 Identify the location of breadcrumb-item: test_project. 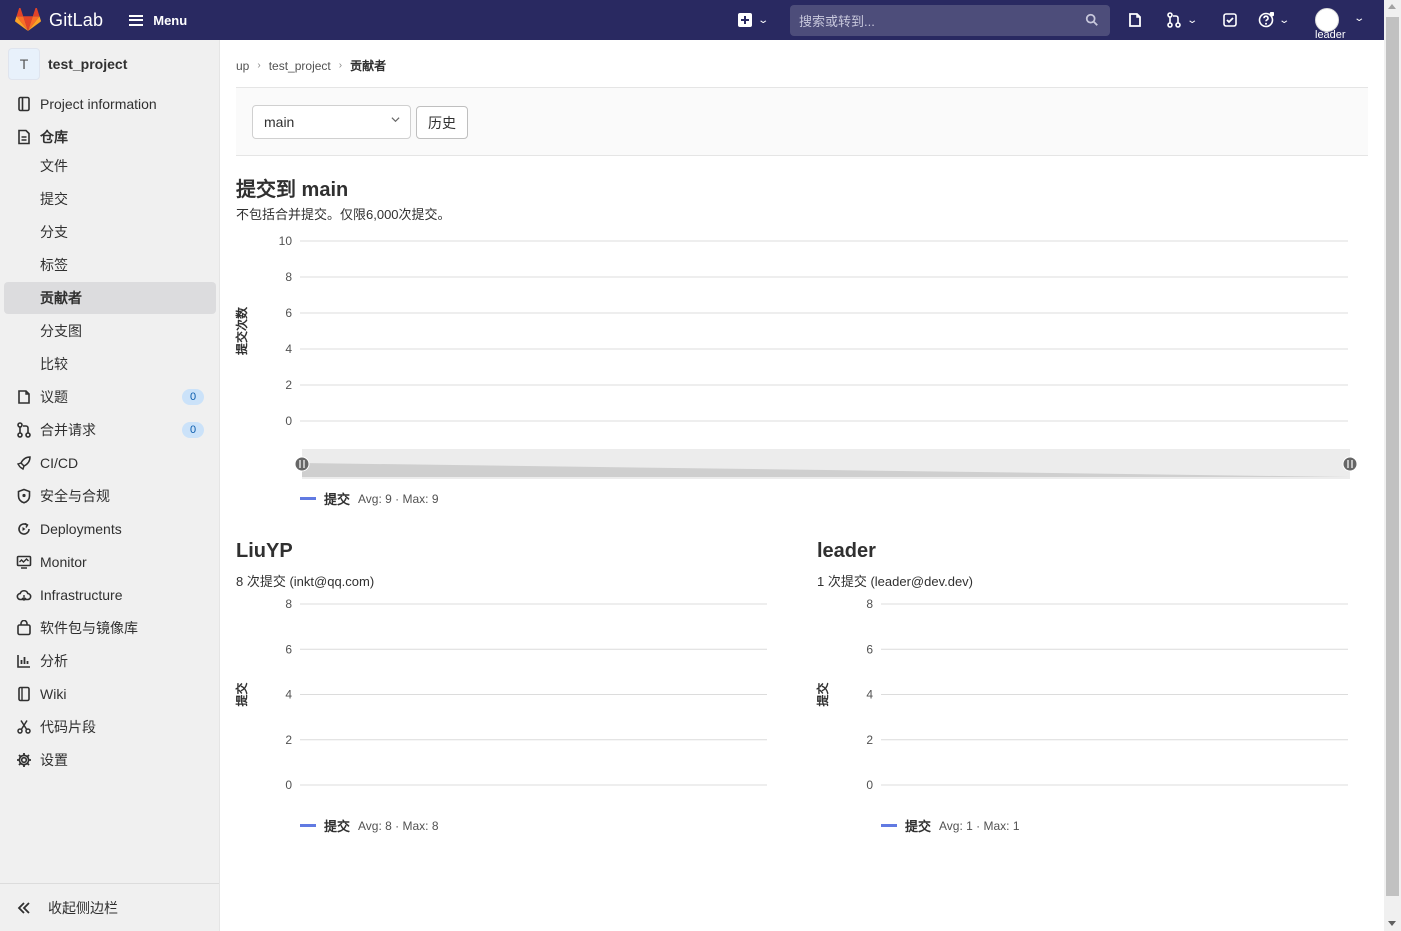
(300, 66).